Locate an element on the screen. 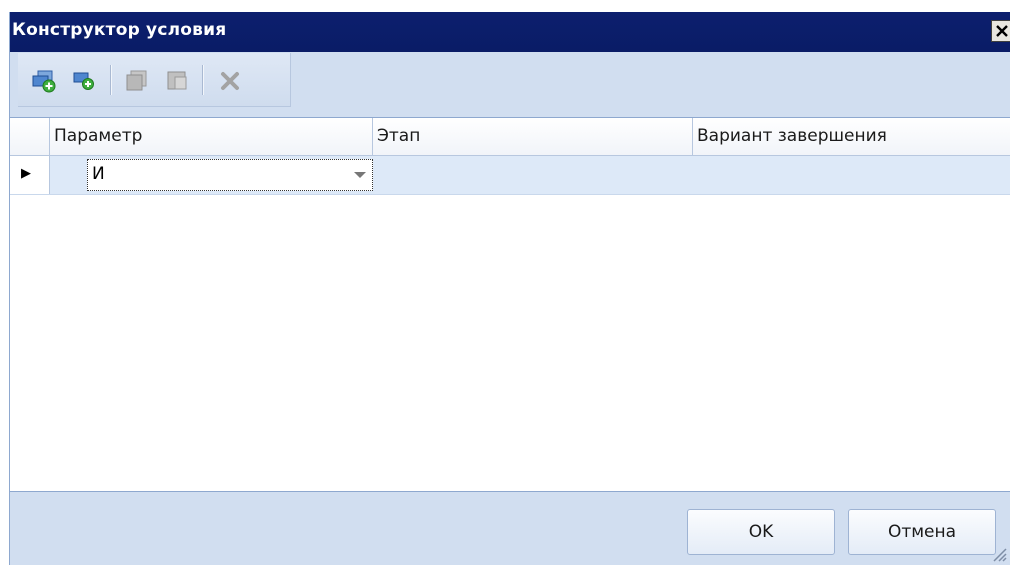 The image size is (1010, 565). toolbar is located at coordinates (154, 80).